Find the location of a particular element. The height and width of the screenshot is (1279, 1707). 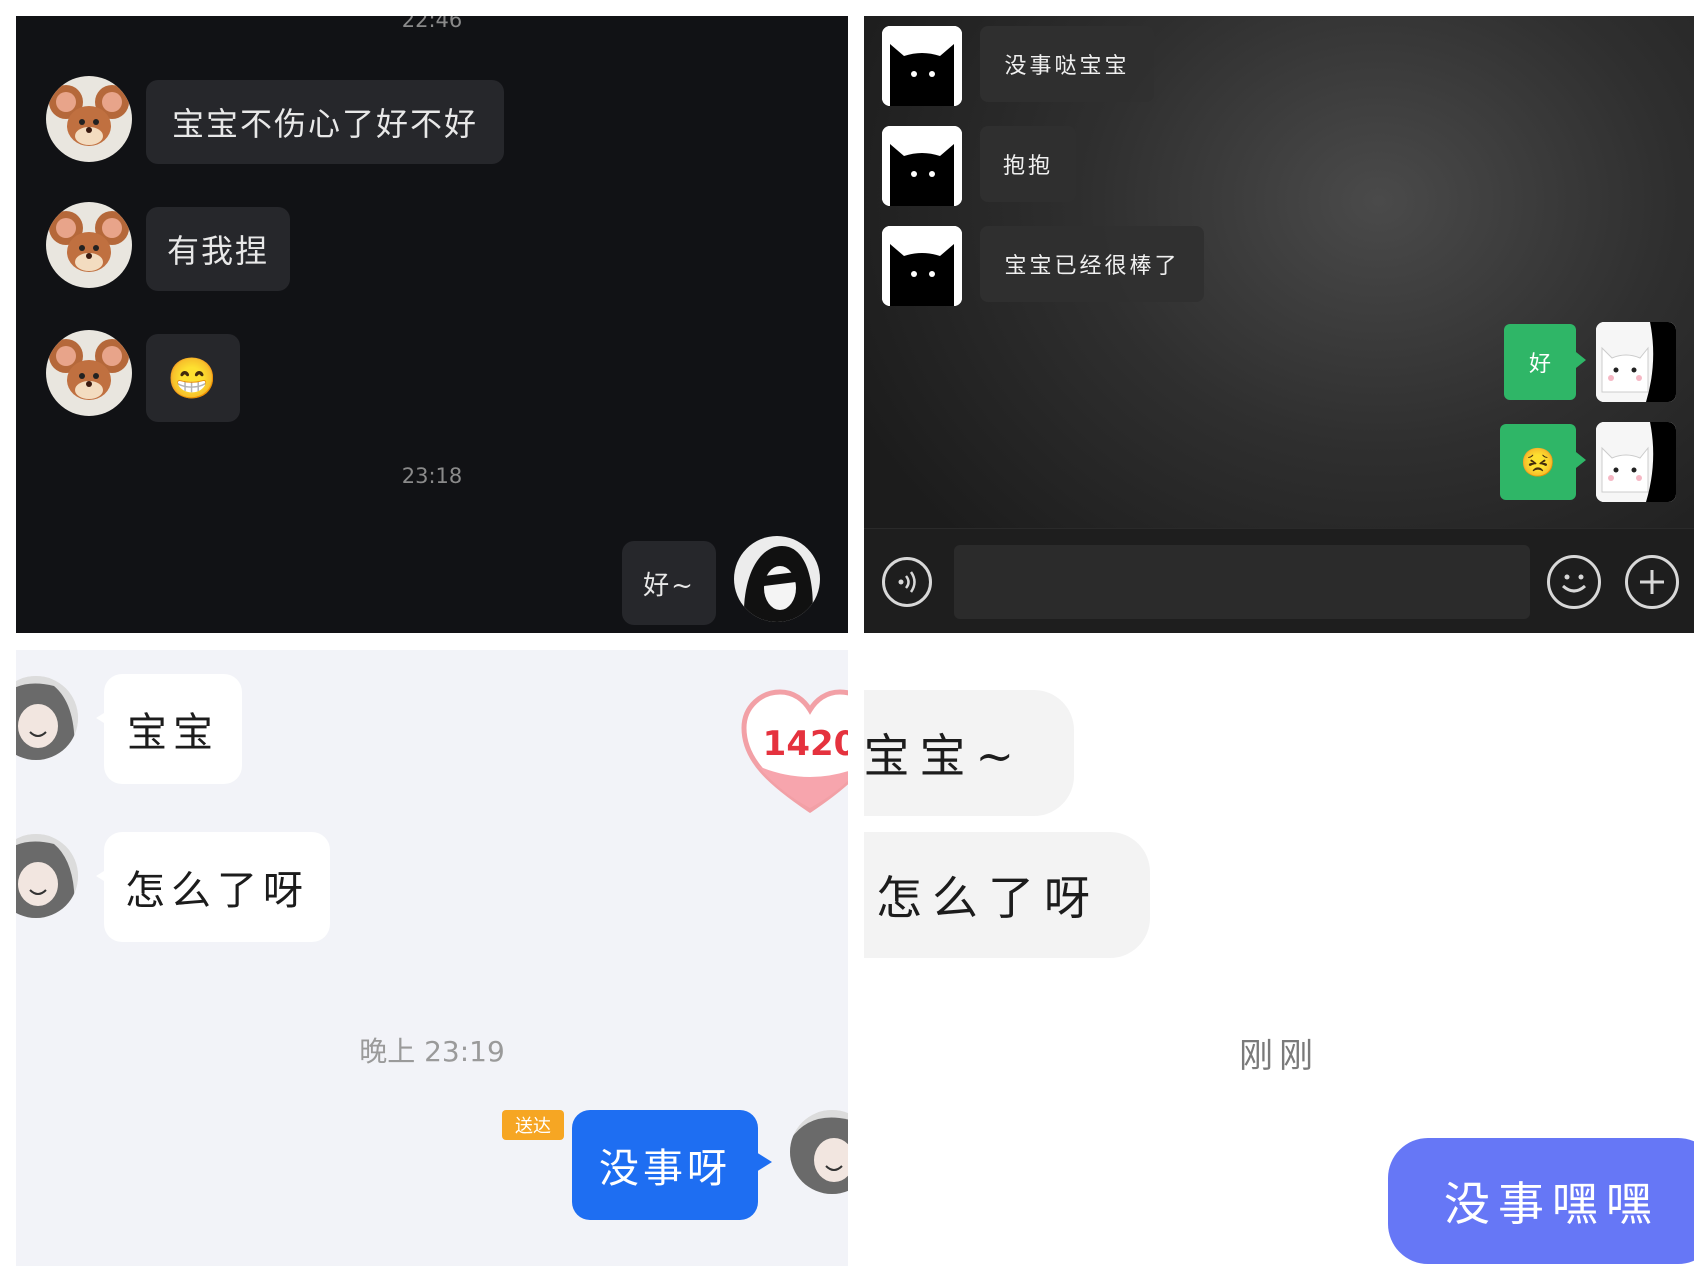

message-bubble: 宝宝已经很棒了 is located at coordinates (1092, 264).